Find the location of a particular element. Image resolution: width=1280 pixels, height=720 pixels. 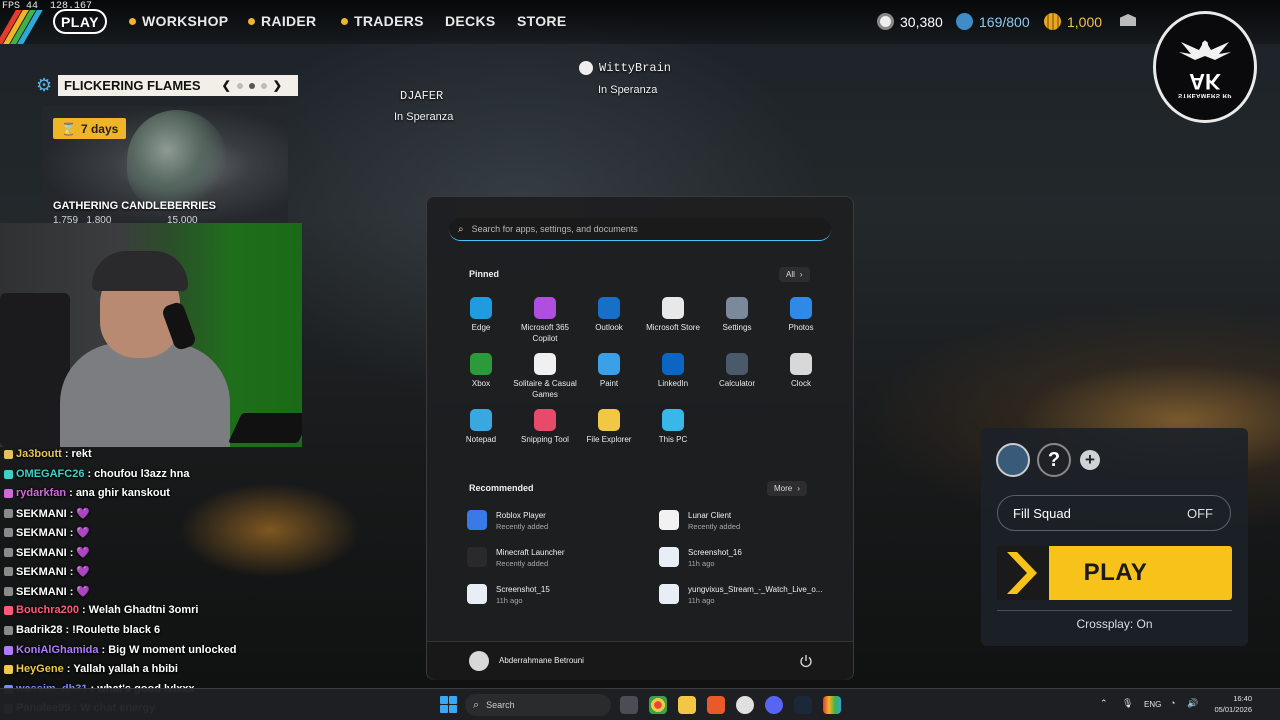

recommended-item: Screenshot_16 11h ago is located at coordinates (743, 565).